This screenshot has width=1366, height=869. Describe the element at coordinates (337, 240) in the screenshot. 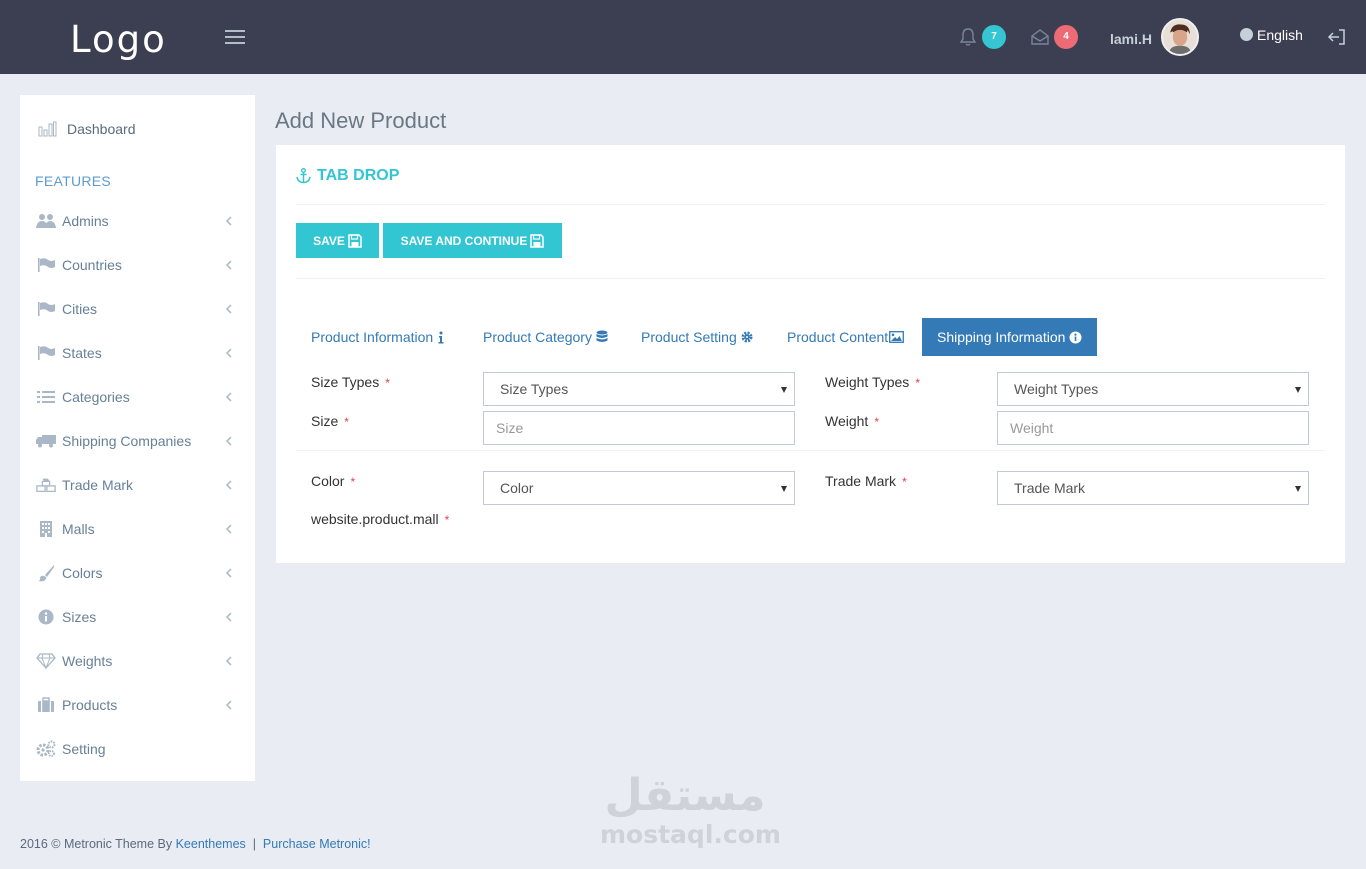

I see `save-button: SAVE` at that location.